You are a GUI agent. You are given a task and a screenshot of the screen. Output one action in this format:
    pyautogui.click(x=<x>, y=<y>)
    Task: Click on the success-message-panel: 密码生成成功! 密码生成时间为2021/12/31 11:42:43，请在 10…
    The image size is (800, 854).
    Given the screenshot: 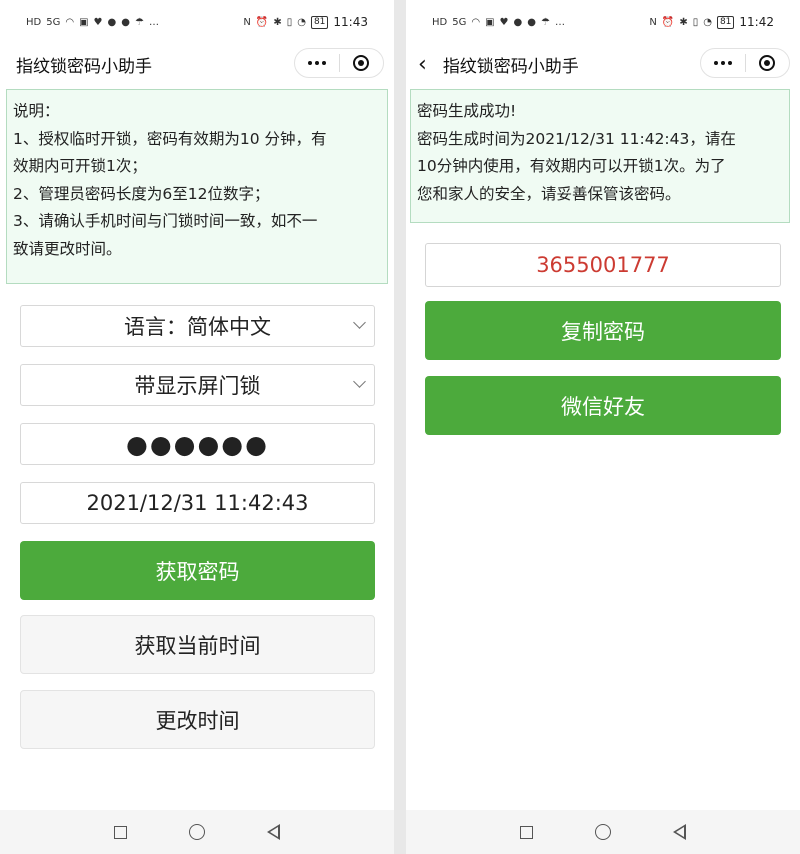 What is the action you would take?
    pyautogui.click(x=600, y=156)
    